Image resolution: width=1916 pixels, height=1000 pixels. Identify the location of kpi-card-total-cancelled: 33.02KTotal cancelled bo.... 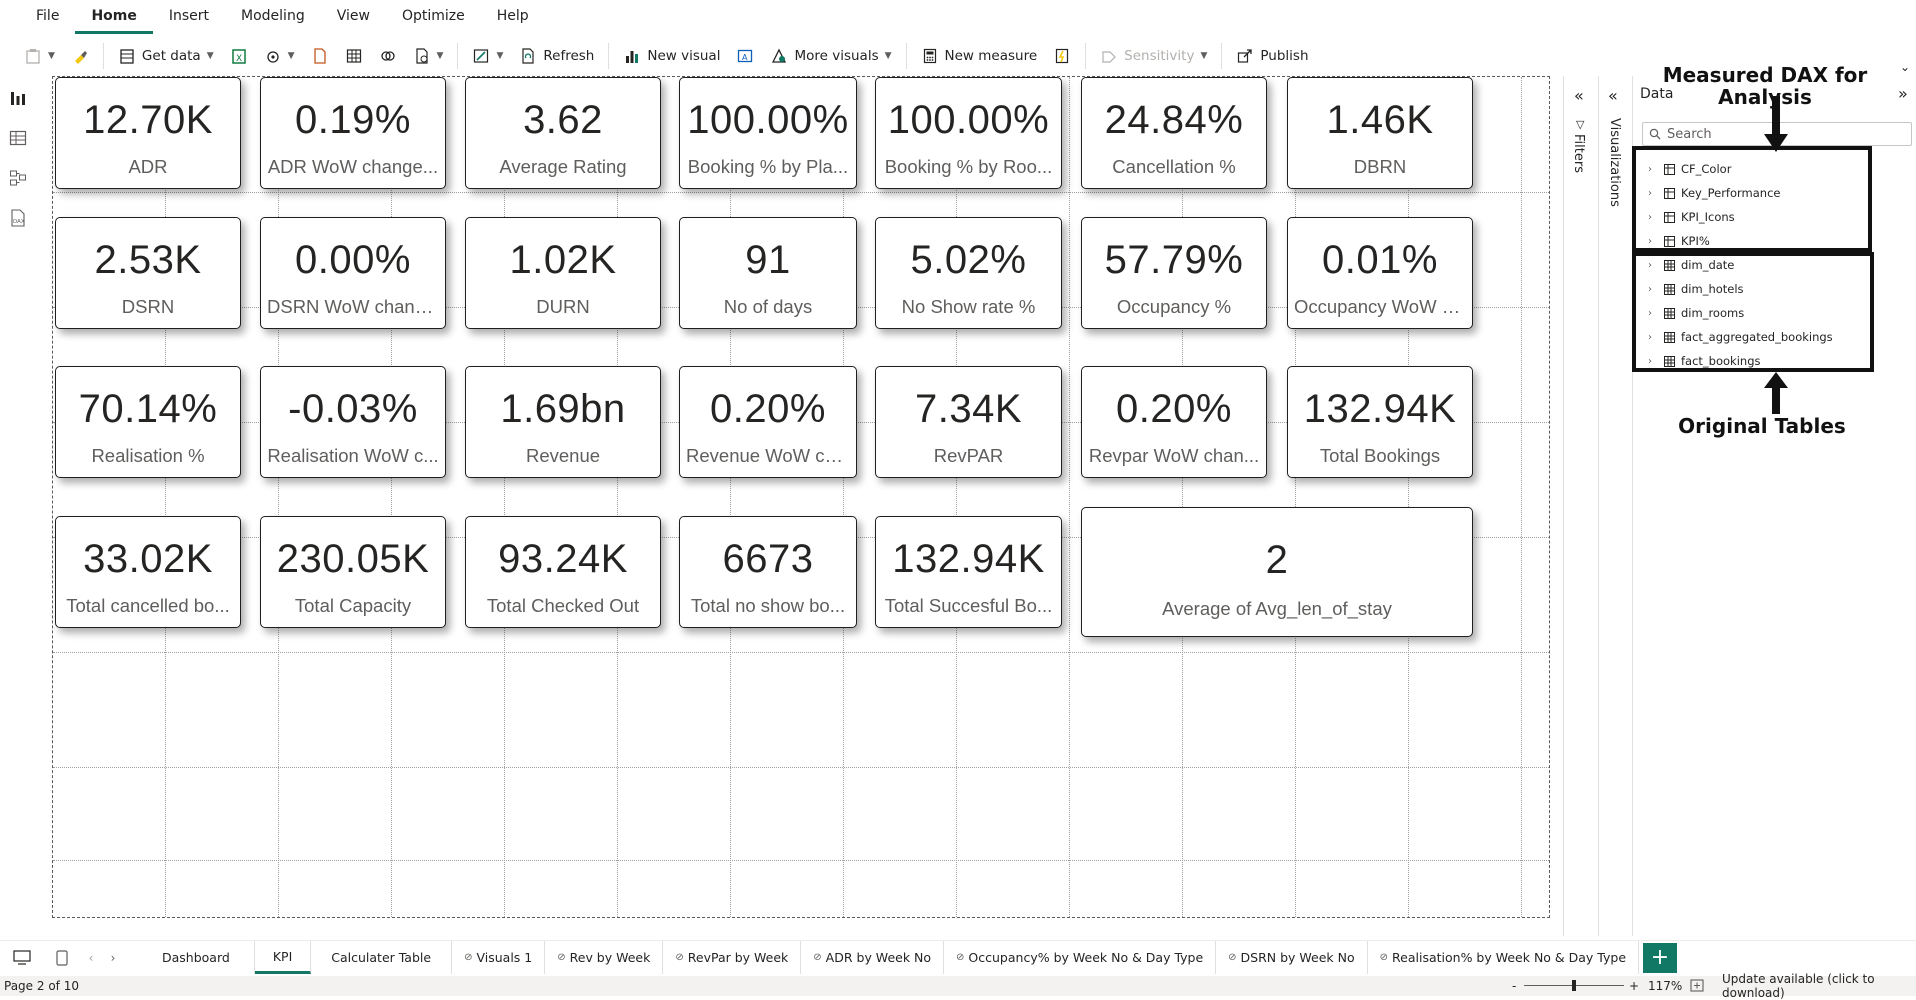
(148, 572).